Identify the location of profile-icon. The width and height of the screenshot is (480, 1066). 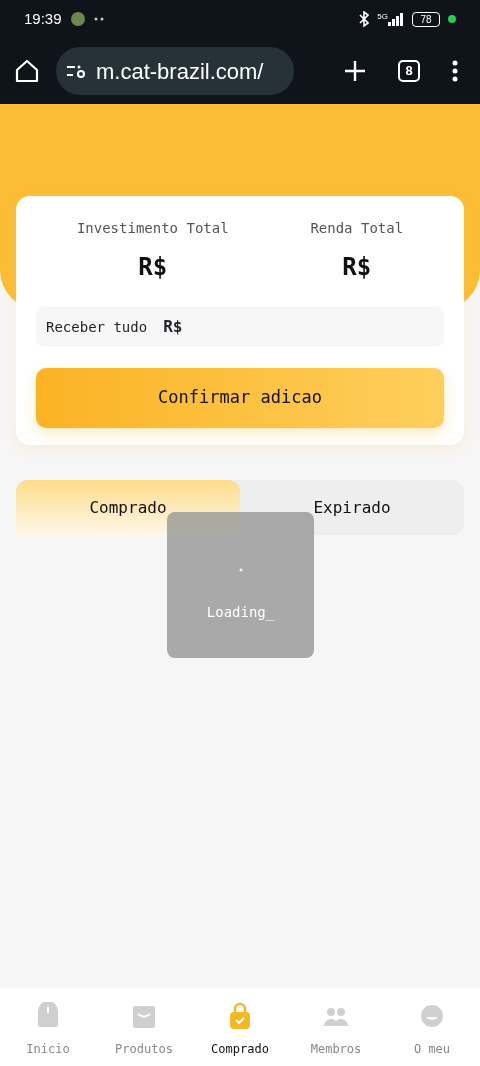
(432, 1016).